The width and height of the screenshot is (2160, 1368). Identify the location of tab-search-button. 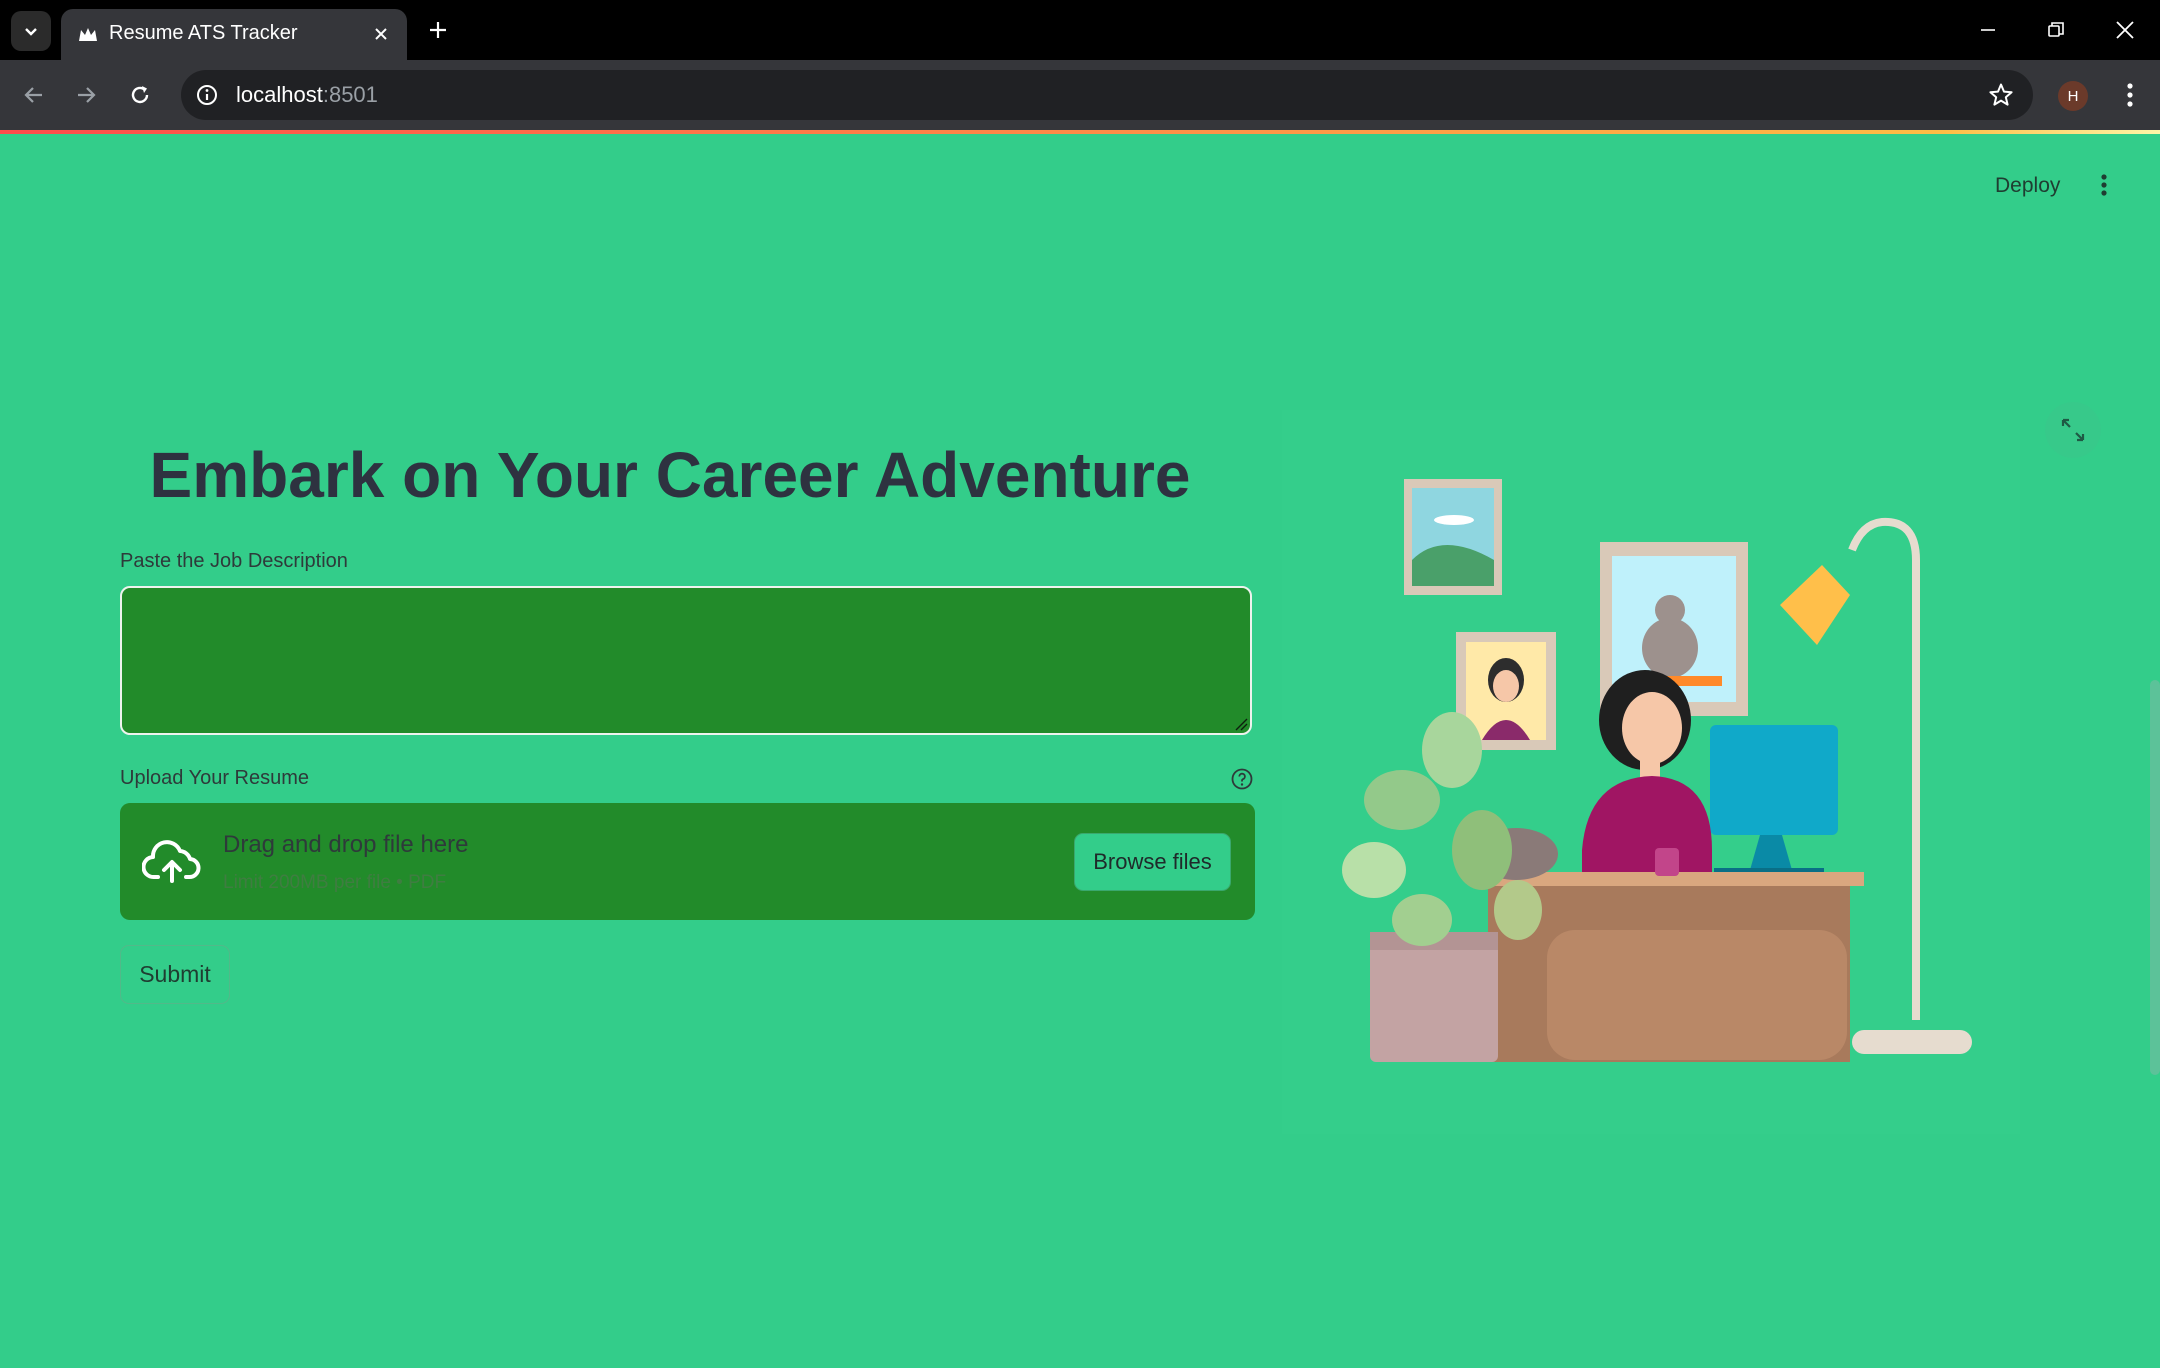
(31, 31).